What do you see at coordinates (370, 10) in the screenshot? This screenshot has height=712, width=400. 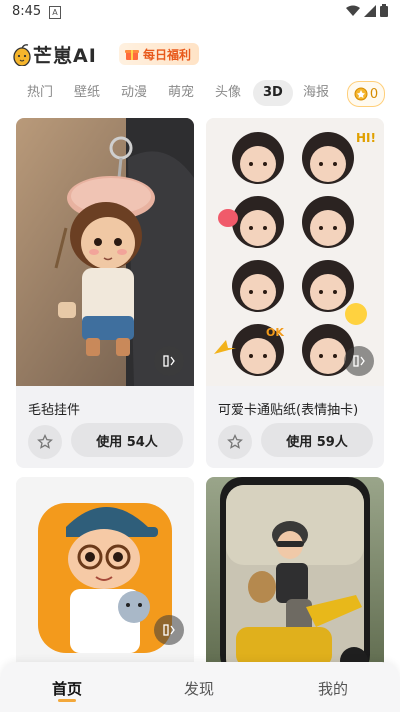 I see `signal-icon` at bounding box center [370, 10].